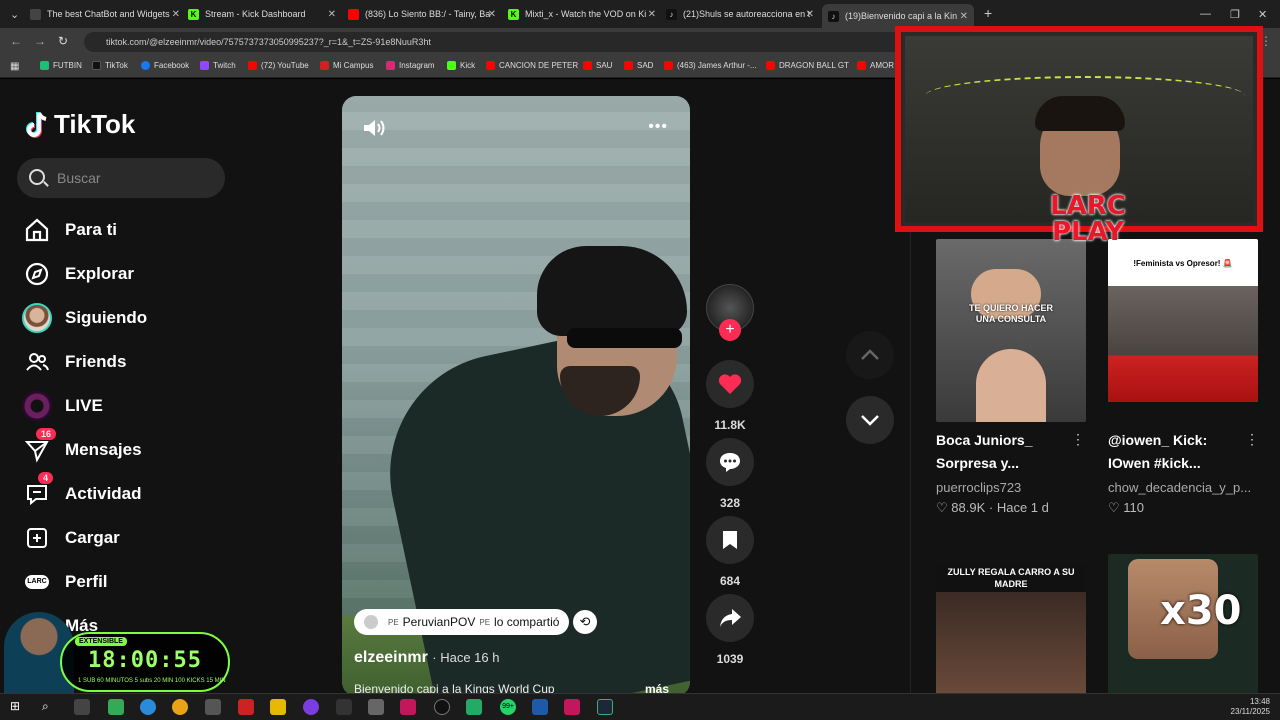  I want to click on system-clock: 13:48 23/11/2025, so click(1250, 707).